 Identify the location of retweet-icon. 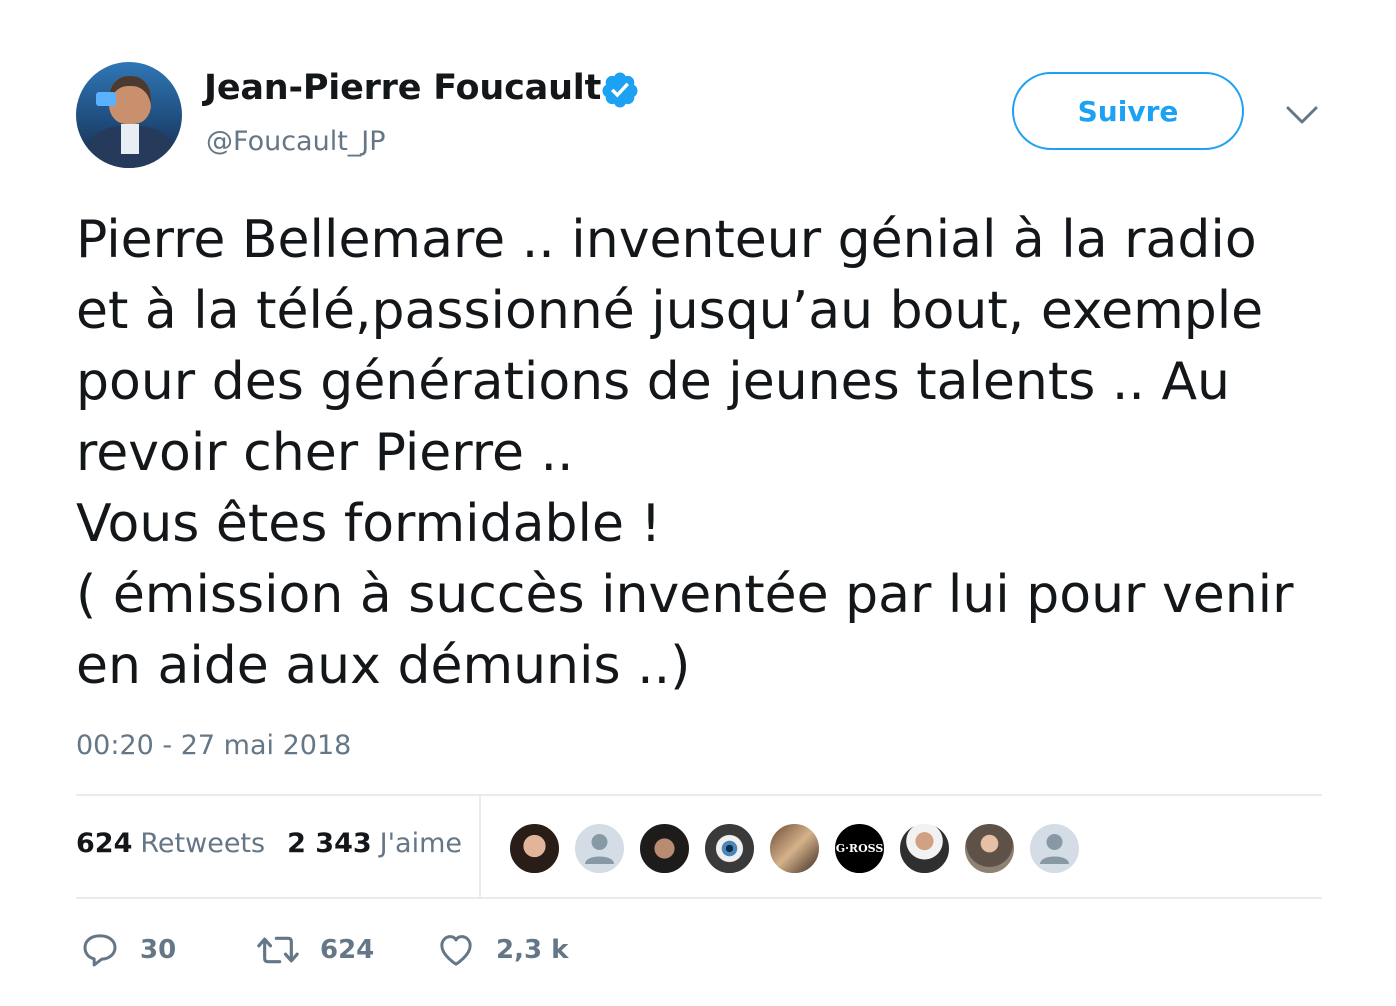
(278, 950).